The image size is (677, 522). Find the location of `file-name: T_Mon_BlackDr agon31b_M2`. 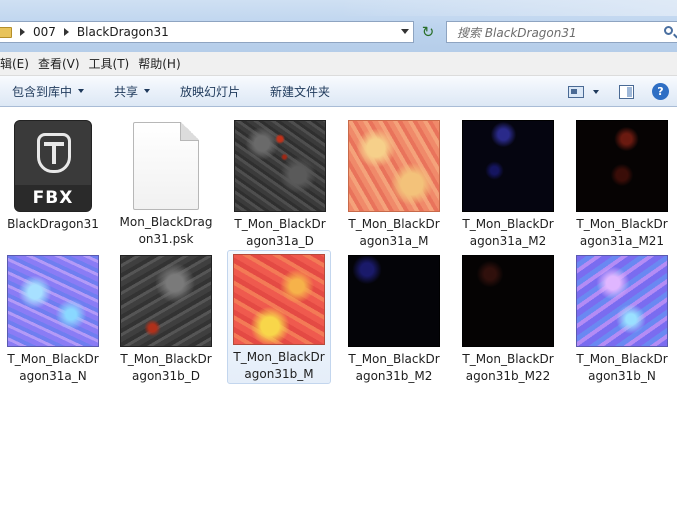

file-name: T_Mon_BlackDr agon31b_M2 is located at coordinates (394, 368).